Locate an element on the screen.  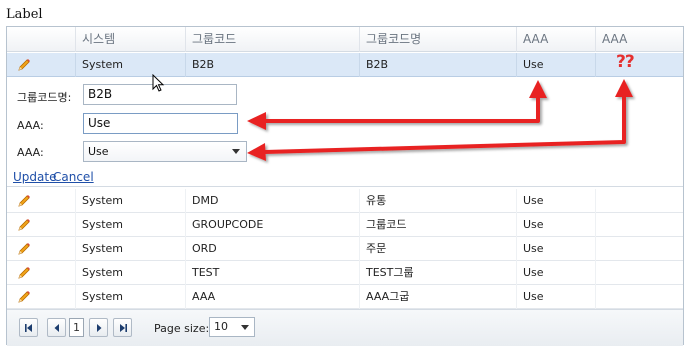
annotation-arrows is located at coordinates (440, 120).